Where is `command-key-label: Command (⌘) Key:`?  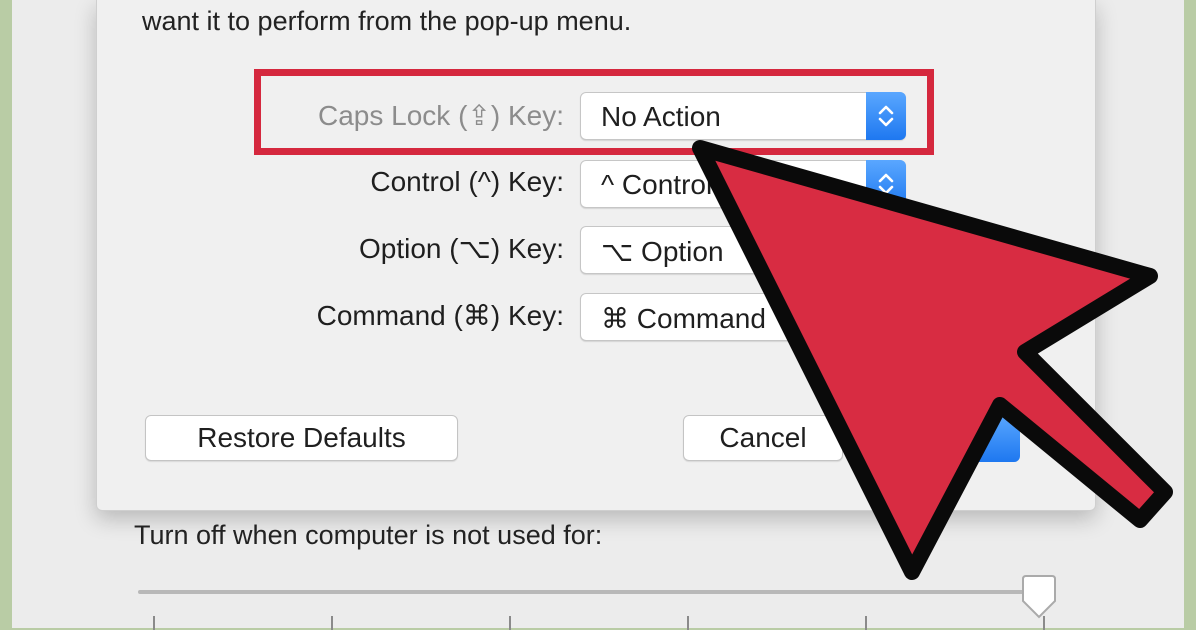
command-key-label: Command (⌘) Key: is located at coordinates (440, 315).